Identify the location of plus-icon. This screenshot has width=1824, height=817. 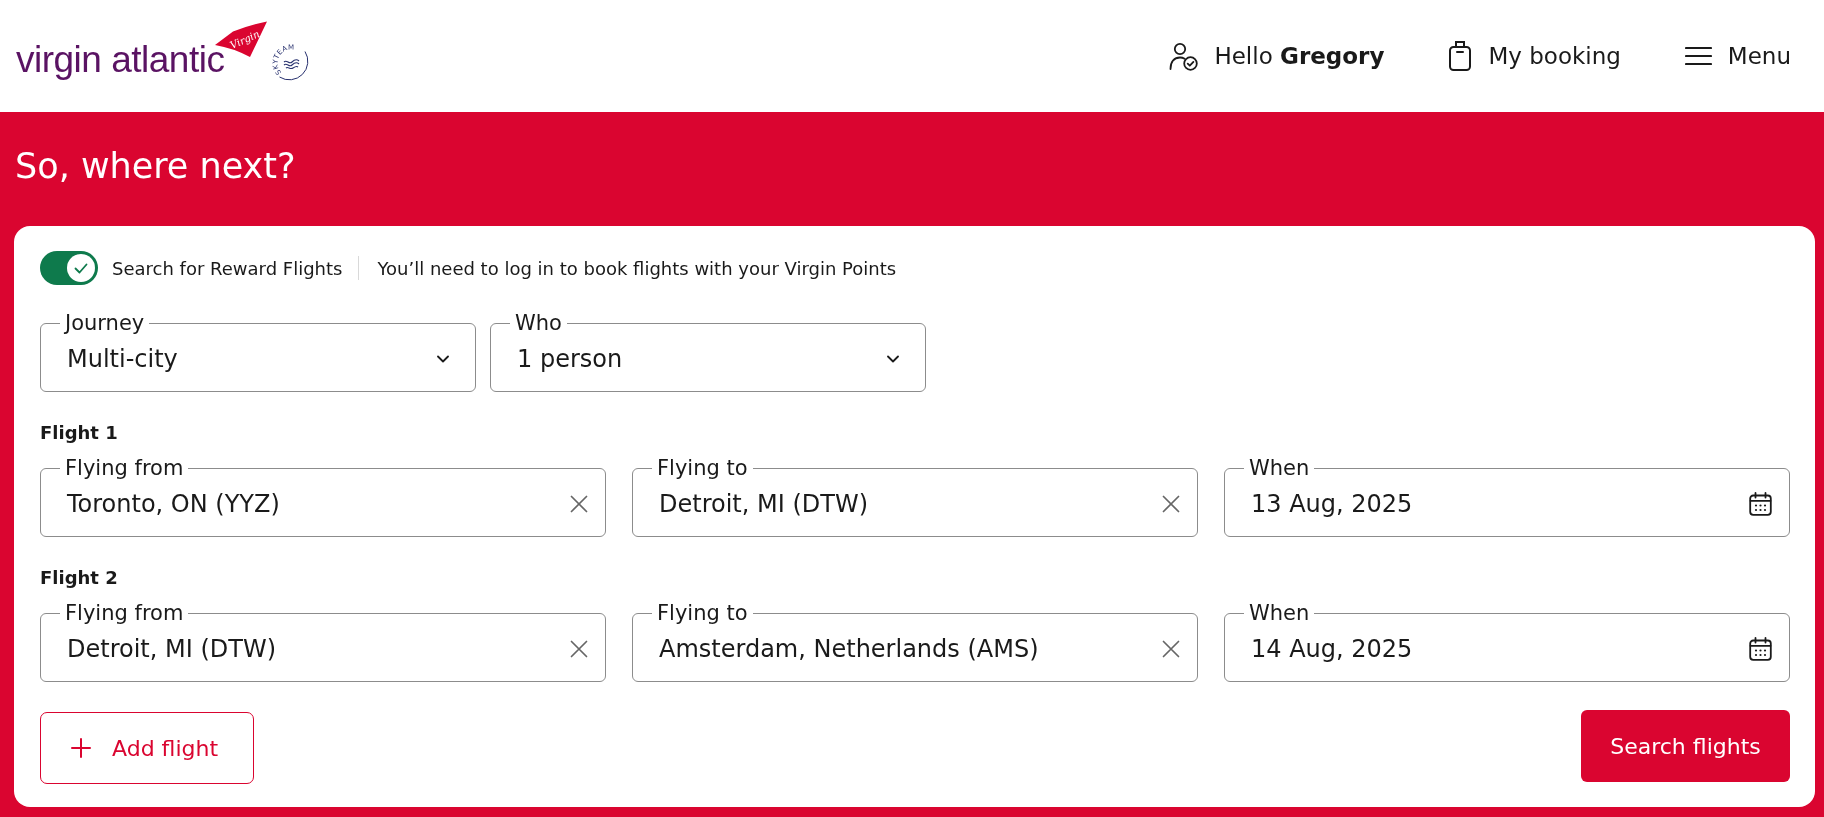
(81, 748).